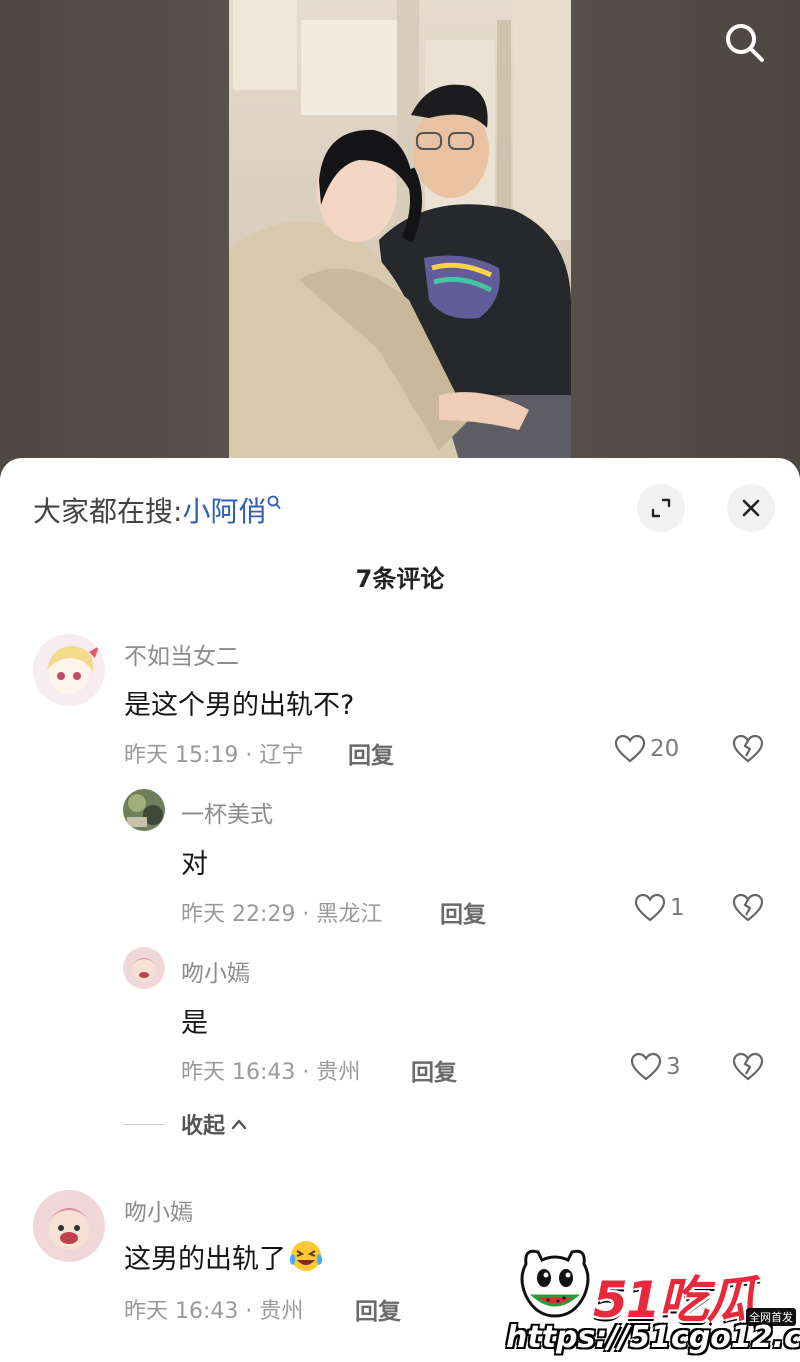 The image size is (800, 1362). I want to click on comment-content: 是这个男的出轨不?, so click(239, 705).